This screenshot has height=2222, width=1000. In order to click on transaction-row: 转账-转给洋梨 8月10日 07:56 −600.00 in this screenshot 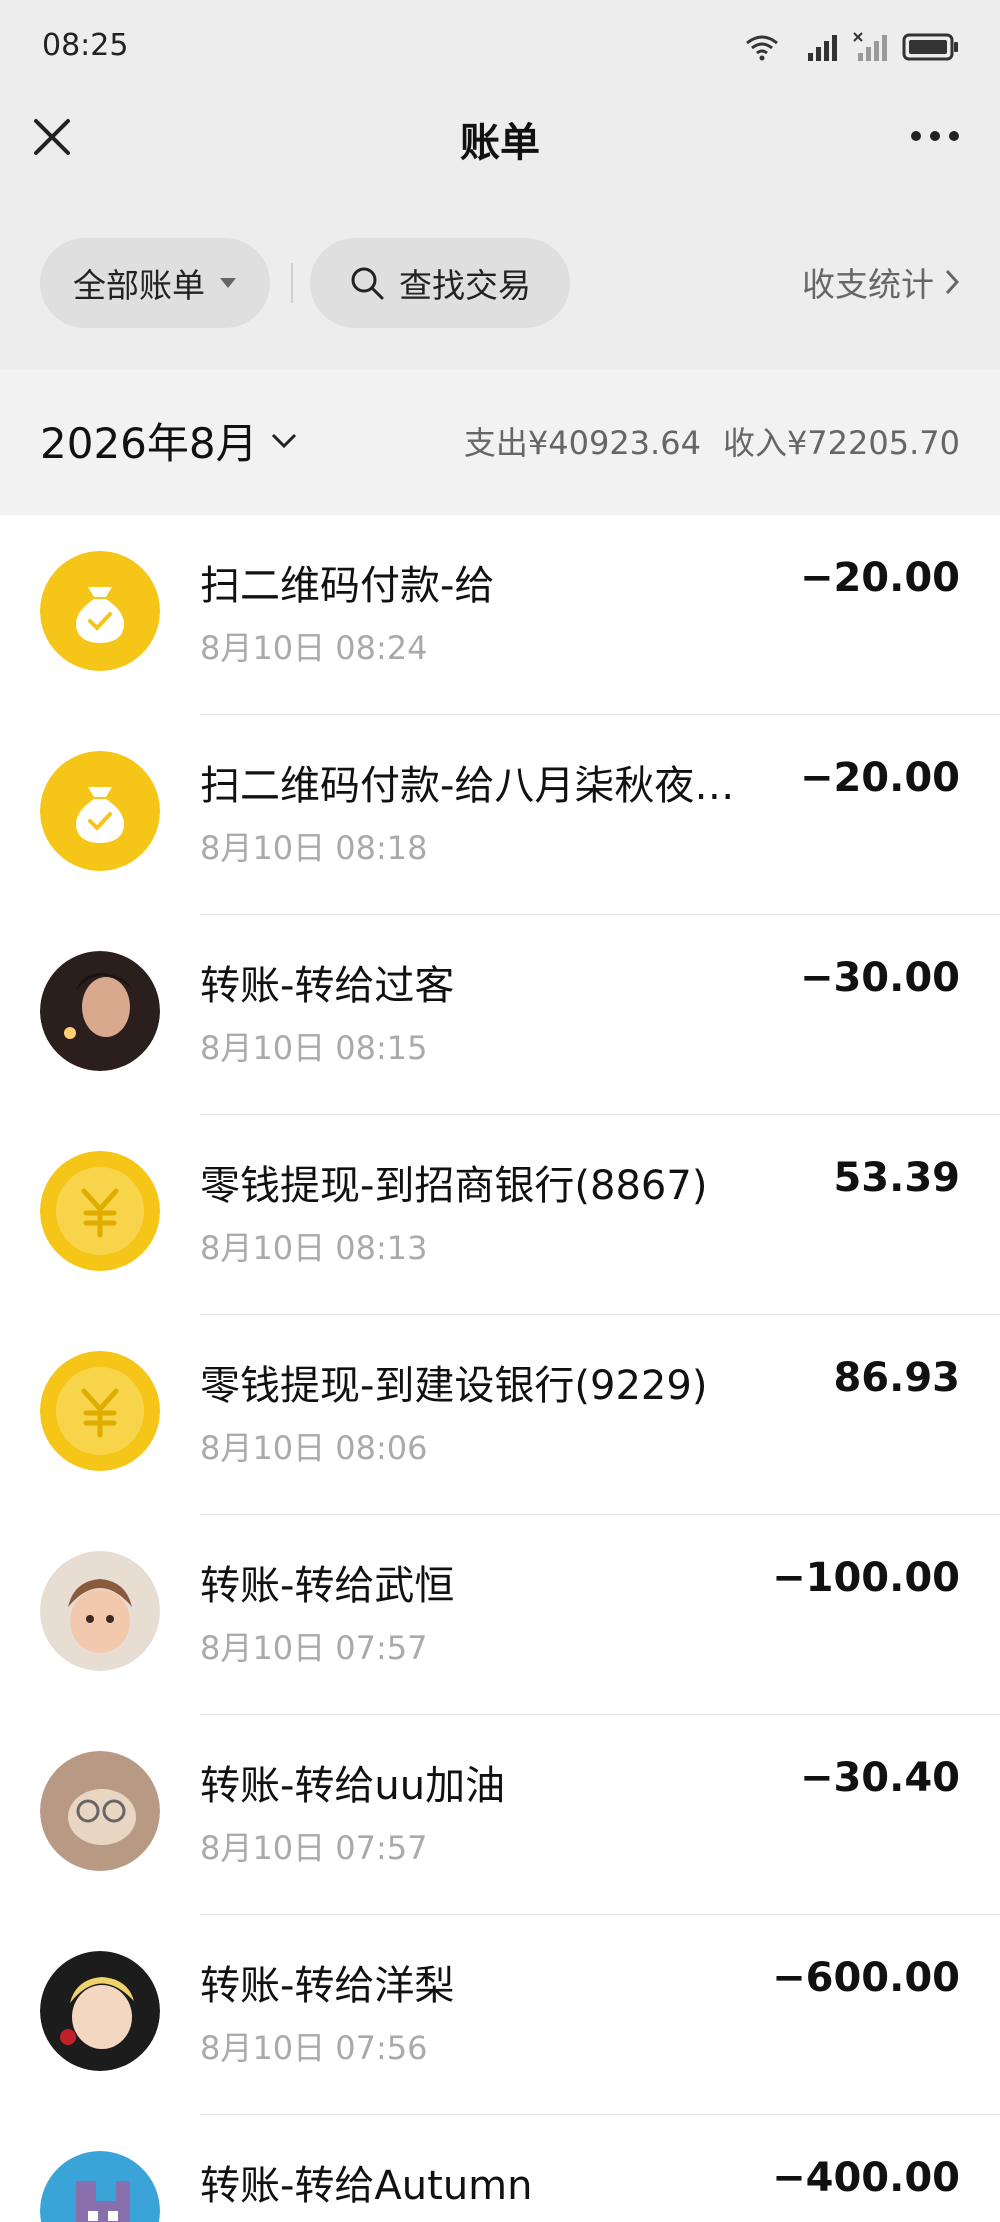, I will do `click(500, 2015)`.